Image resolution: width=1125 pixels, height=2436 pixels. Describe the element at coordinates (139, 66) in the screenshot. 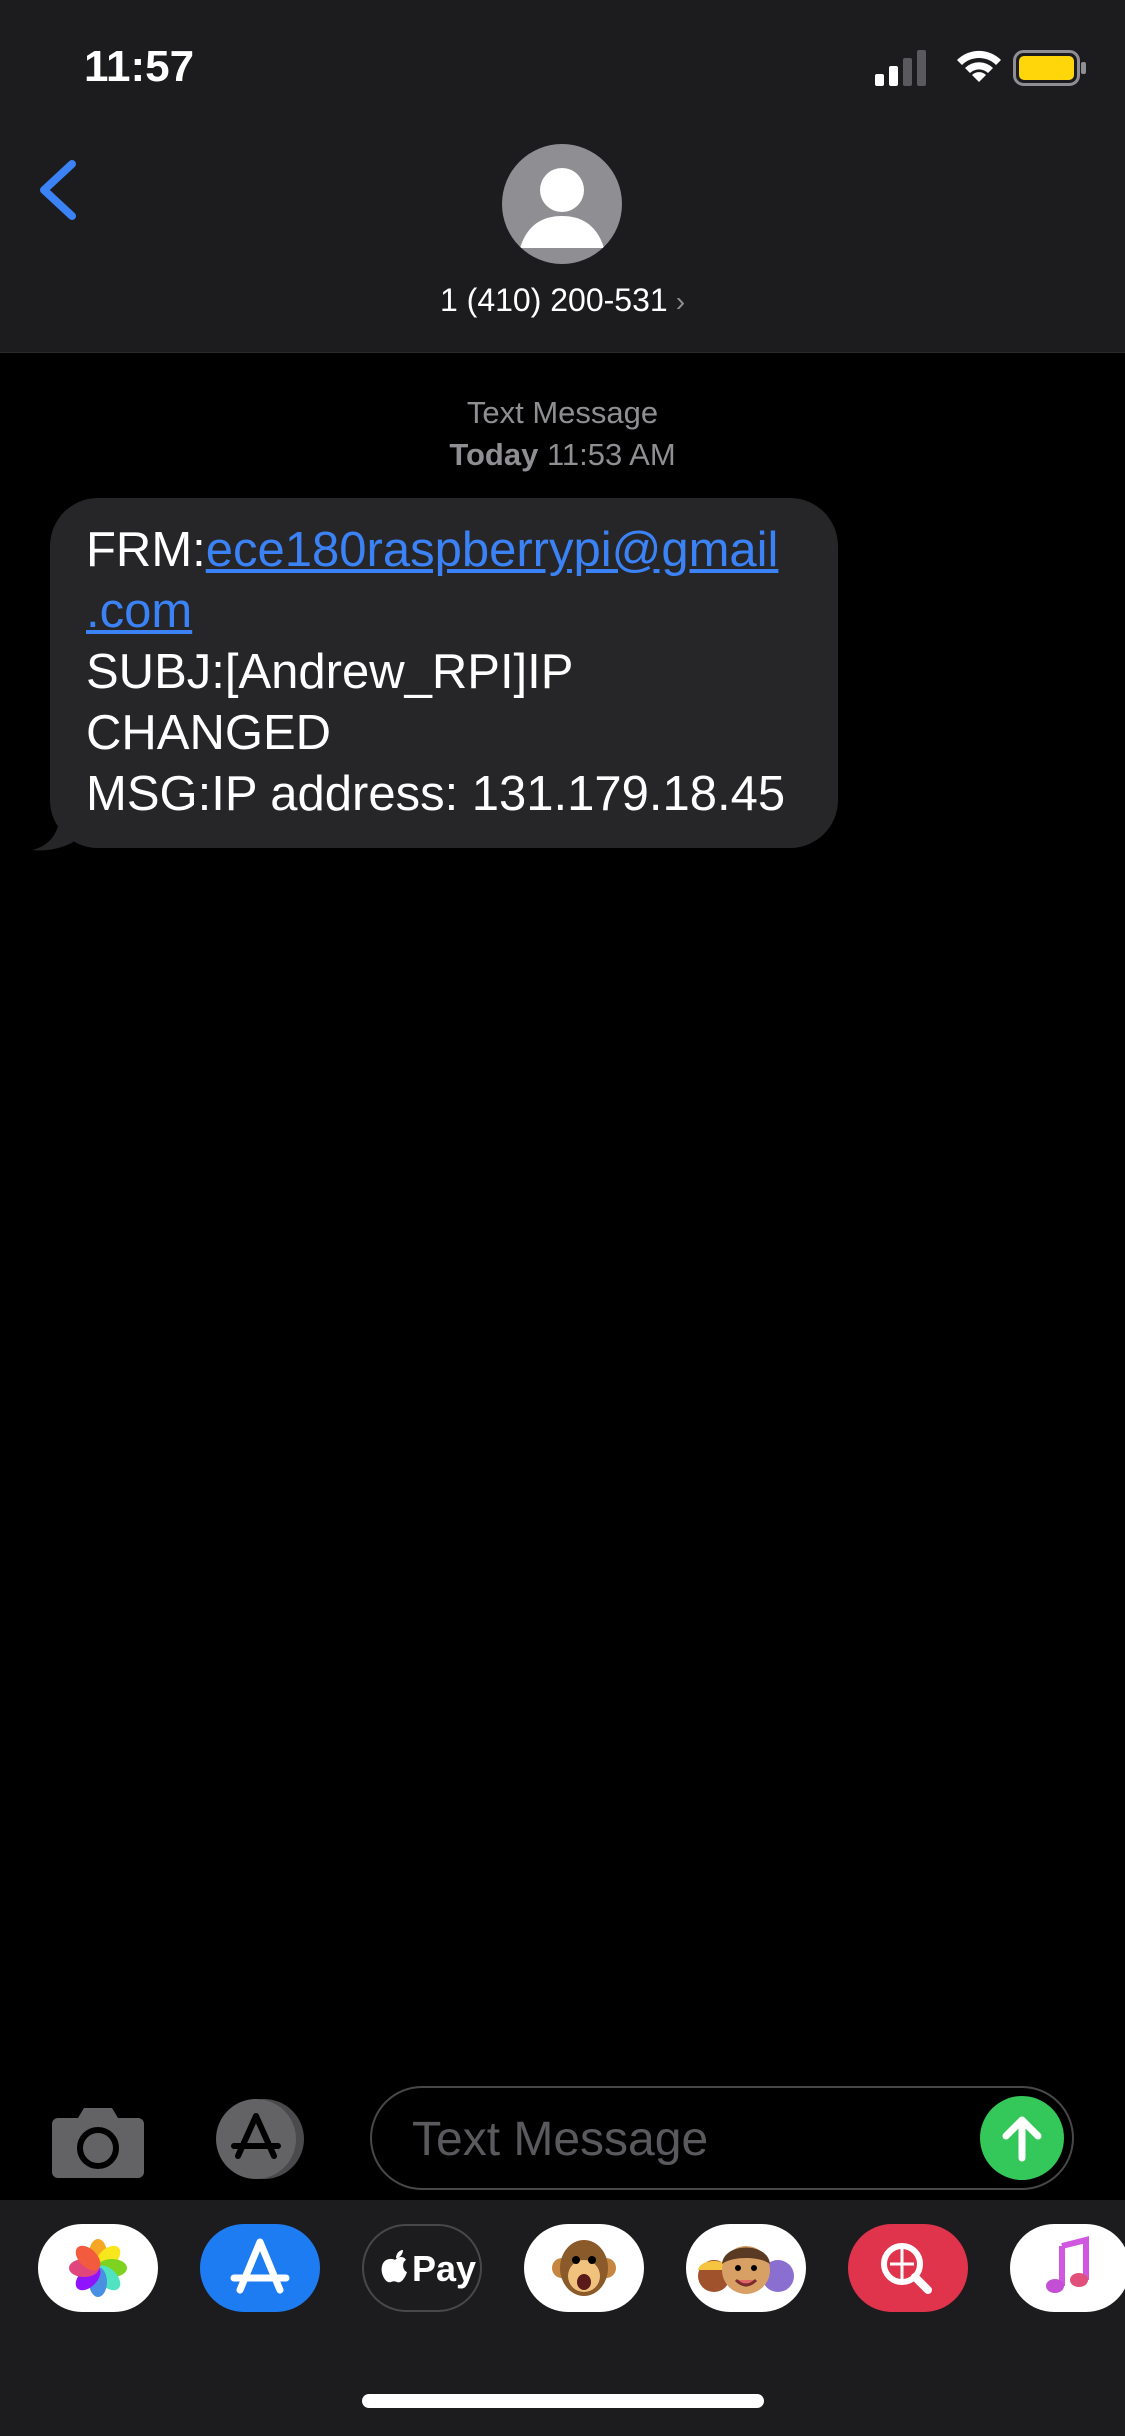

I see `status-time: 11:57` at that location.